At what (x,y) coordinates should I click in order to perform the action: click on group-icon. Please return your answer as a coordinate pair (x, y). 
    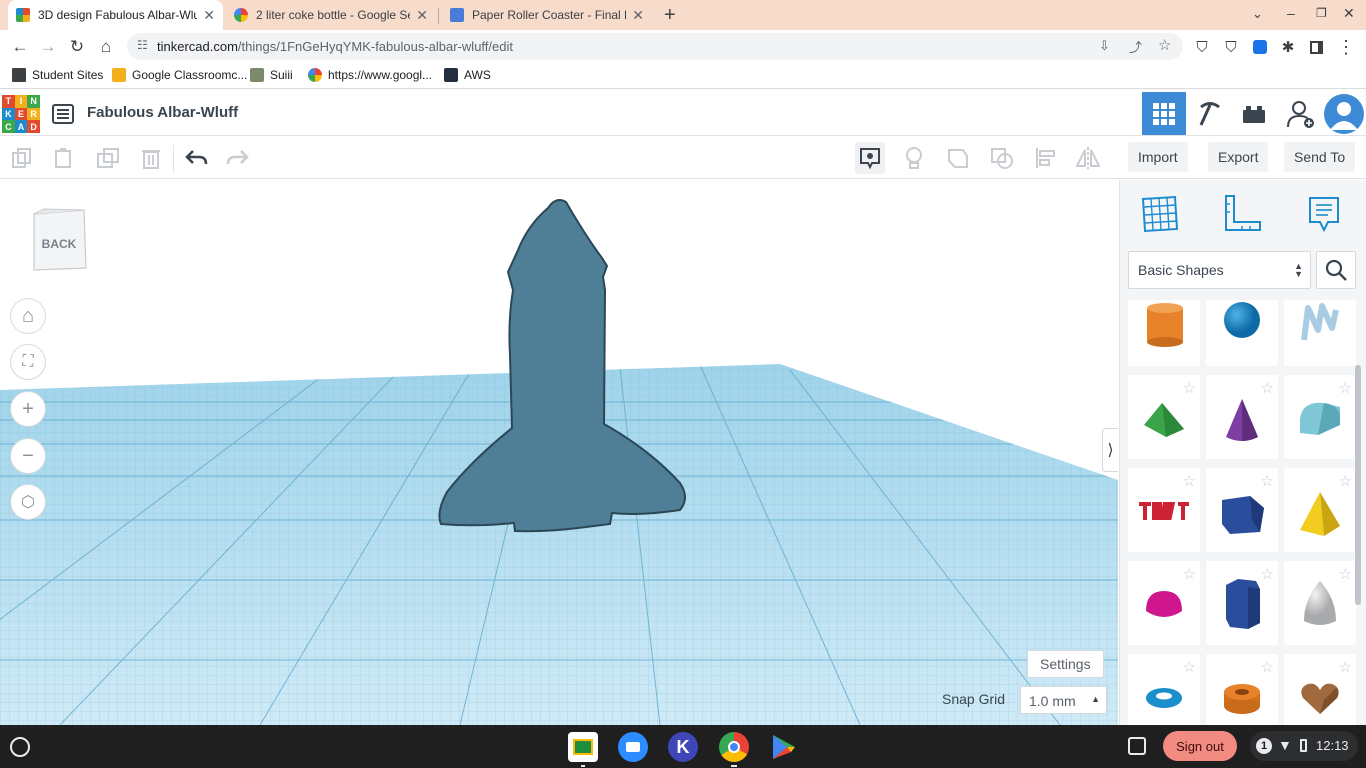
    Looking at the image, I should click on (958, 158).